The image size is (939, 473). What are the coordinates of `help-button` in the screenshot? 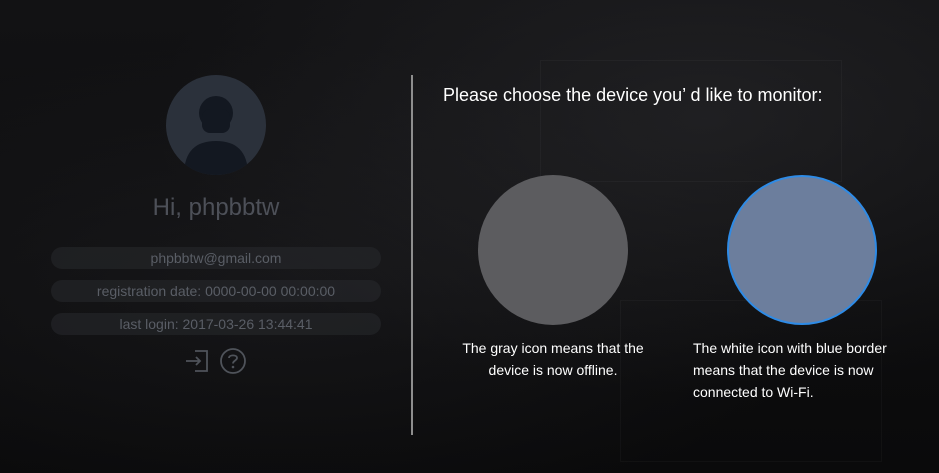 It's located at (233, 363).